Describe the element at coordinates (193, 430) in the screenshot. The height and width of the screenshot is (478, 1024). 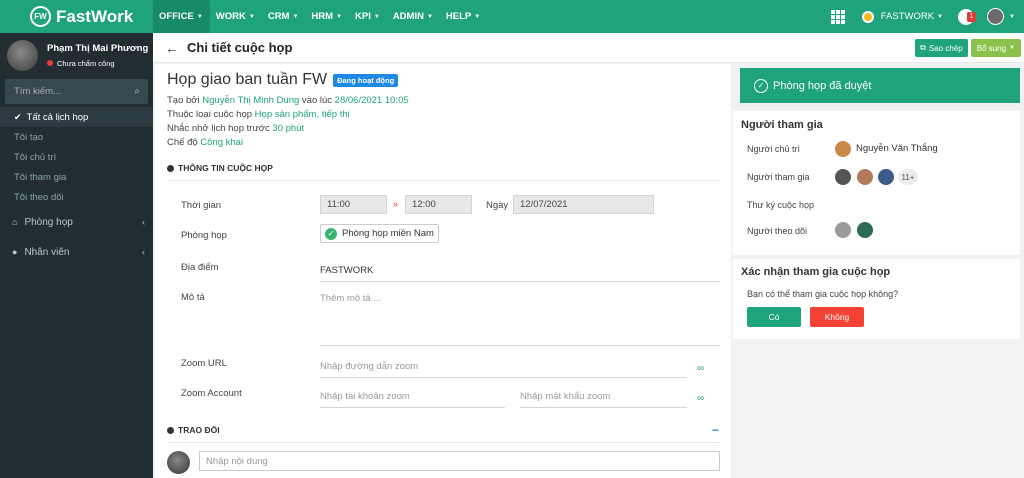
I see `discussion-section-header: TRAO ĐỔI` at that location.